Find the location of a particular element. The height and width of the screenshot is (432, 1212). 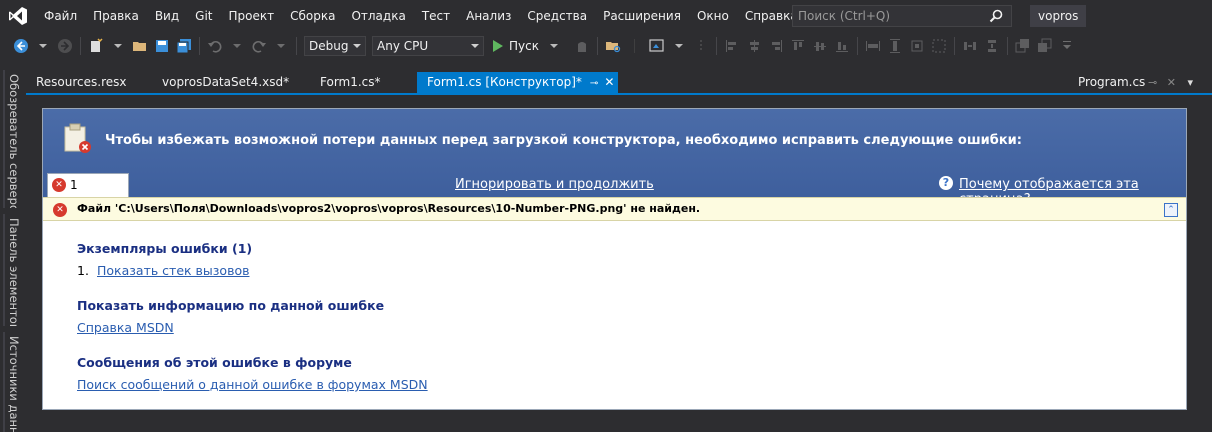

solution-platform-select: Any CPU is located at coordinates (428, 46).